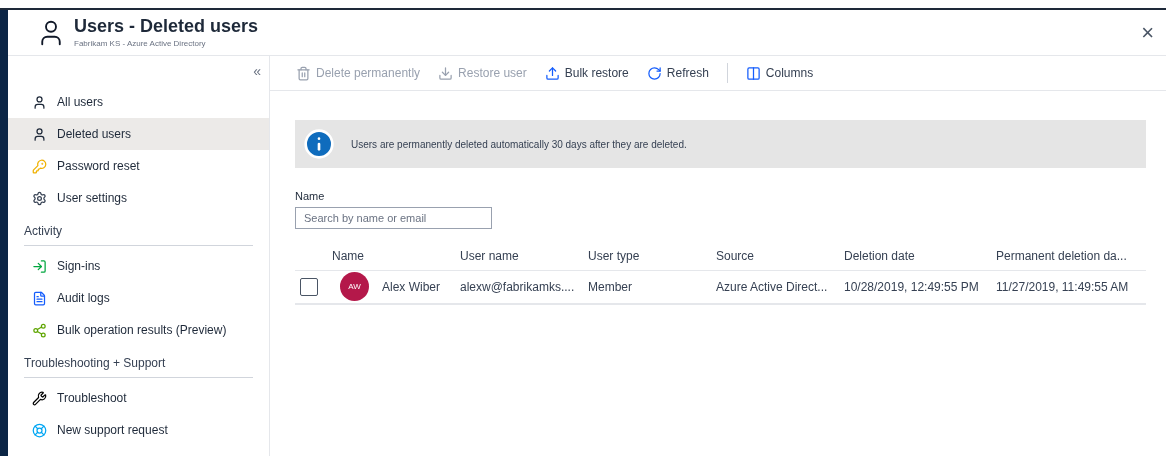 Image resolution: width=1166 pixels, height=456 pixels. I want to click on column-header: Name, so click(396, 256).